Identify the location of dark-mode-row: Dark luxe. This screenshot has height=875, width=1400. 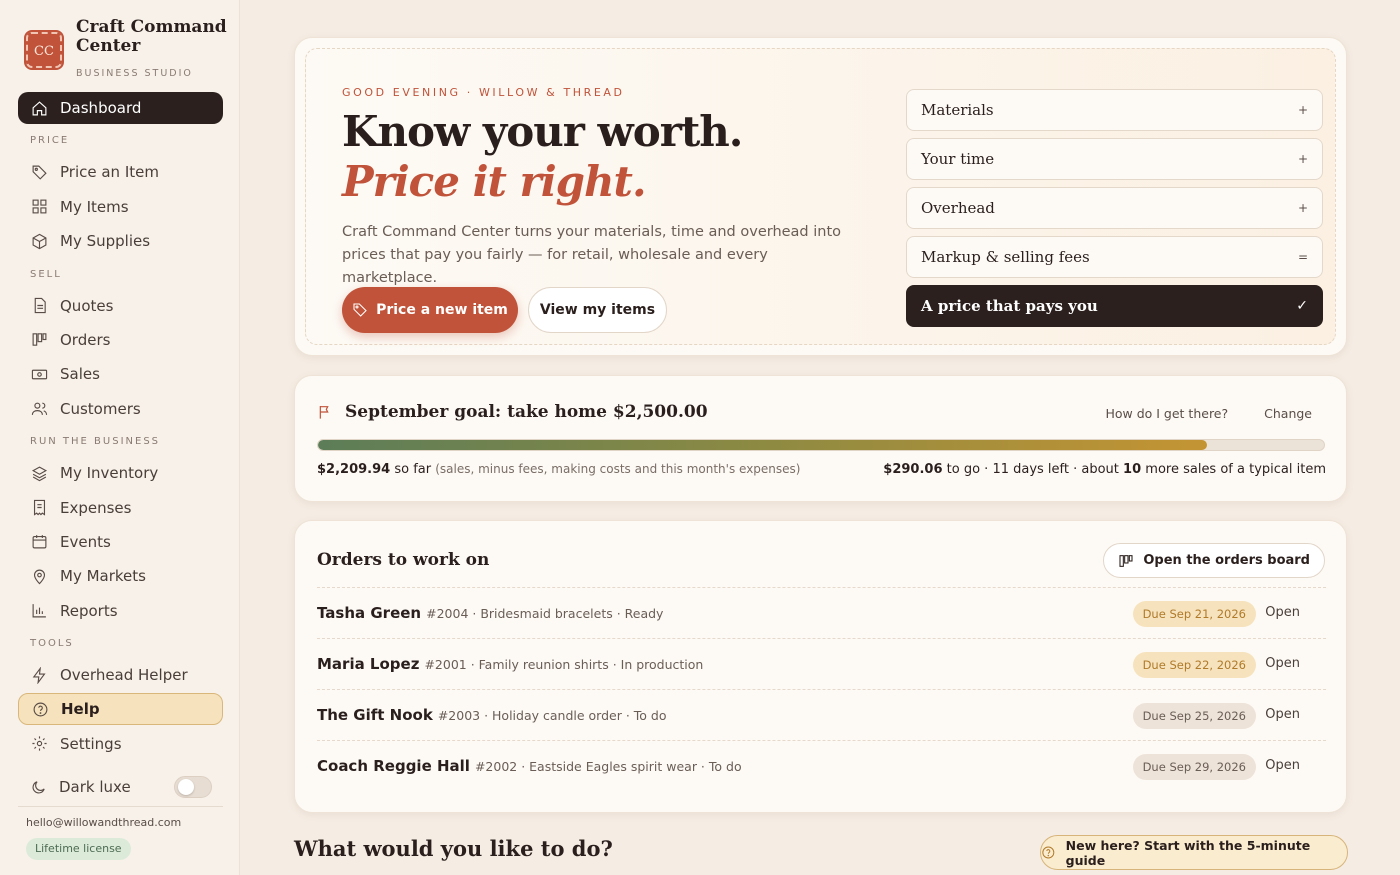
(121, 787).